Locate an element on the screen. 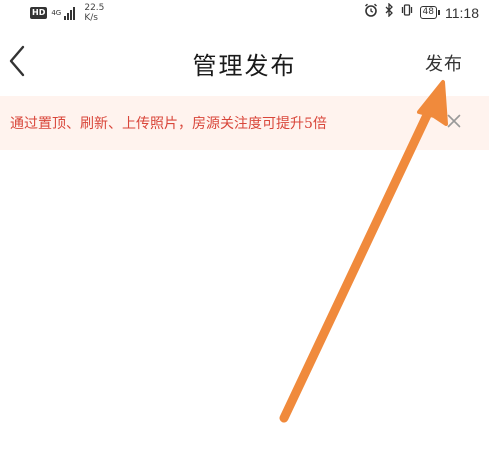 This screenshot has height=457, width=489. close-icon is located at coordinates (454, 121).